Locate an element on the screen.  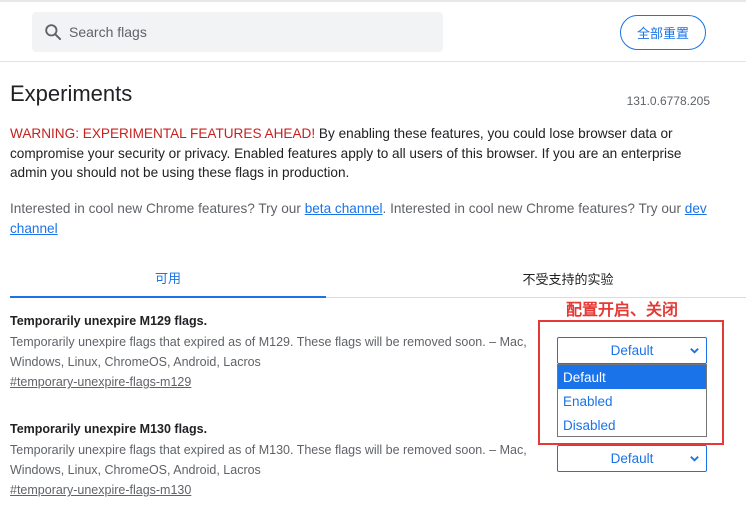
search-input is located at coordinates (249, 32).